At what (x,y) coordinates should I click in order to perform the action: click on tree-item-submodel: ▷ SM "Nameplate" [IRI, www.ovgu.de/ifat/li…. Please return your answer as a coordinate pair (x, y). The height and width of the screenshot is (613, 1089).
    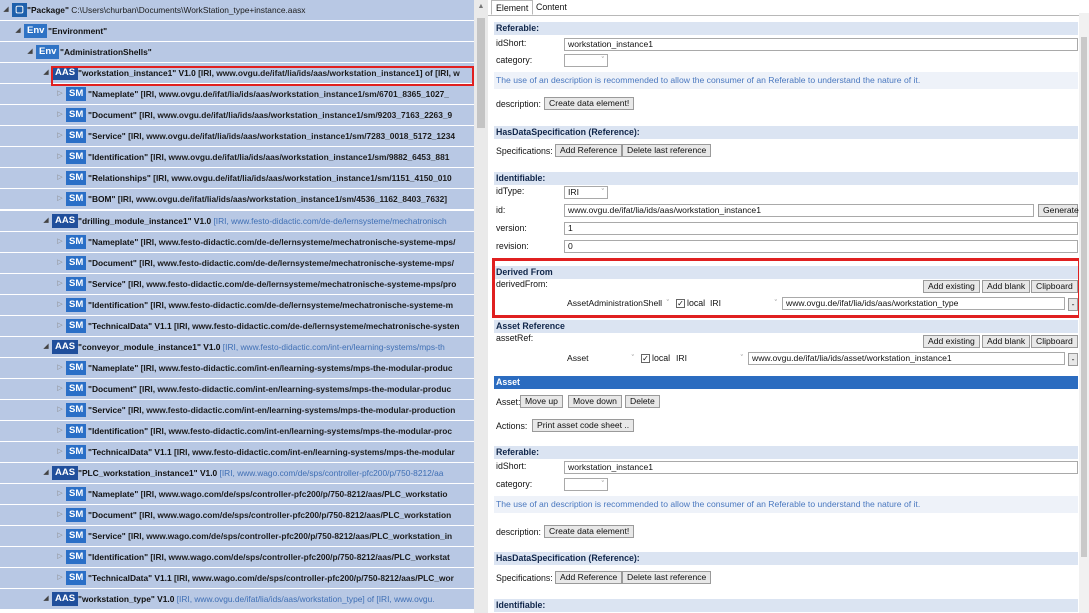
    Looking at the image, I should click on (237, 94).